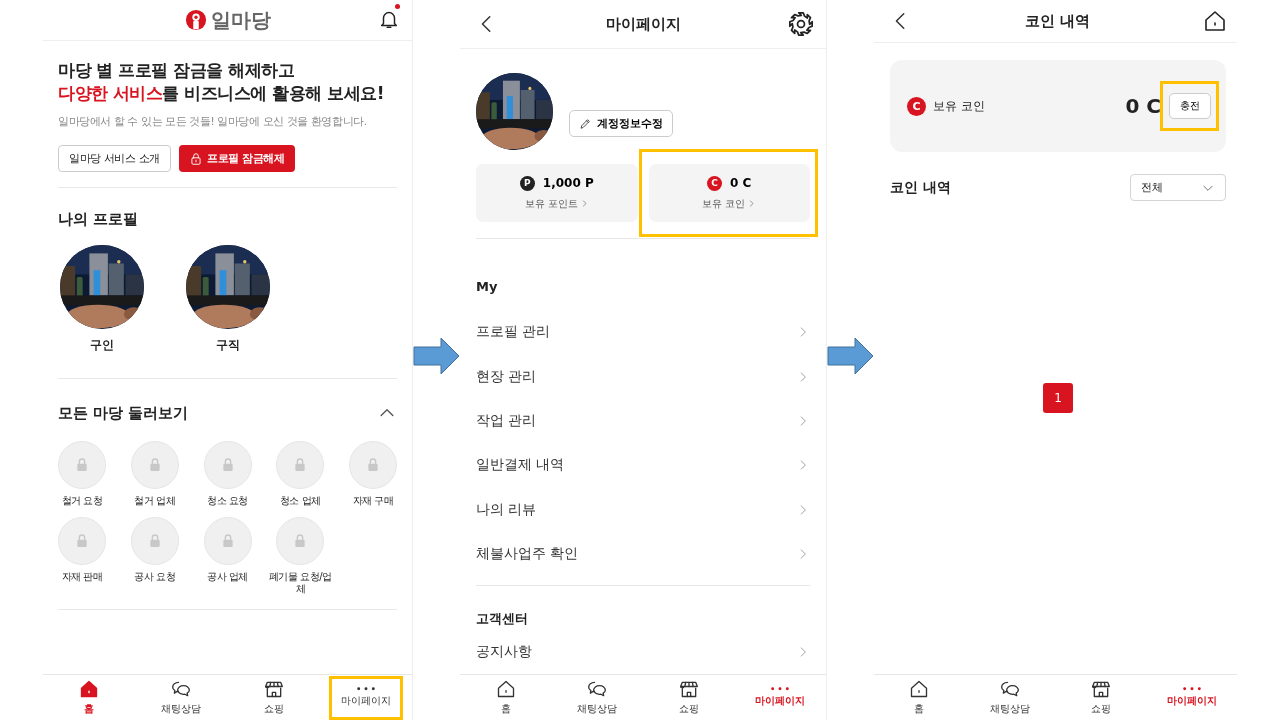  I want to click on category-label: 철거 요청, so click(82, 501).